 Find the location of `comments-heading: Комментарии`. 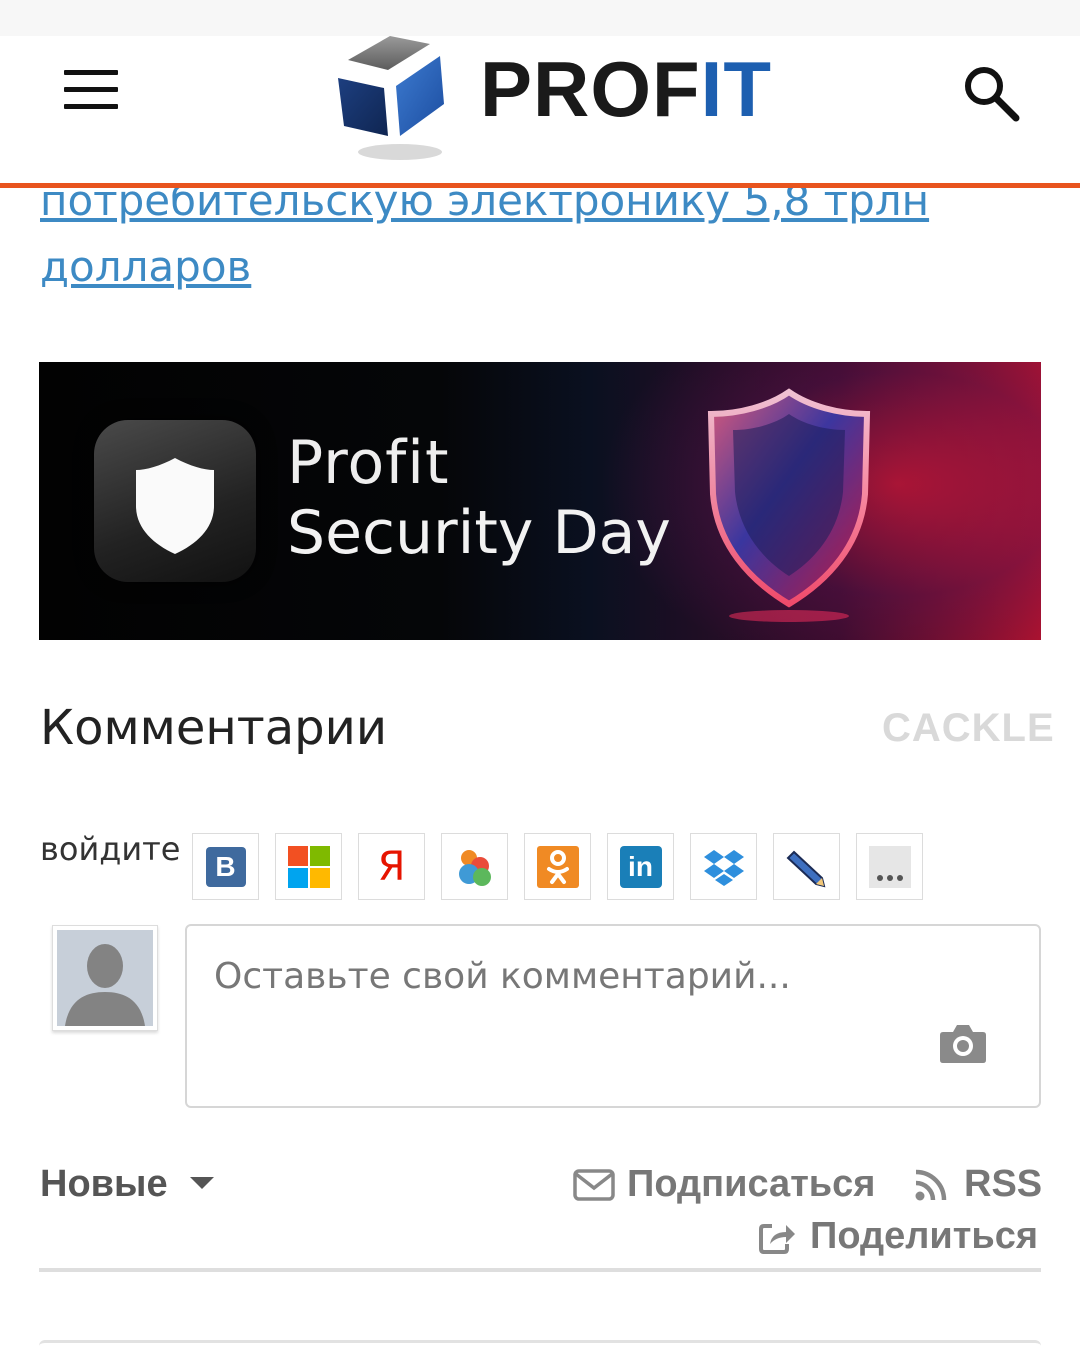

comments-heading: Комментарии is located at coordinates (214, 728).